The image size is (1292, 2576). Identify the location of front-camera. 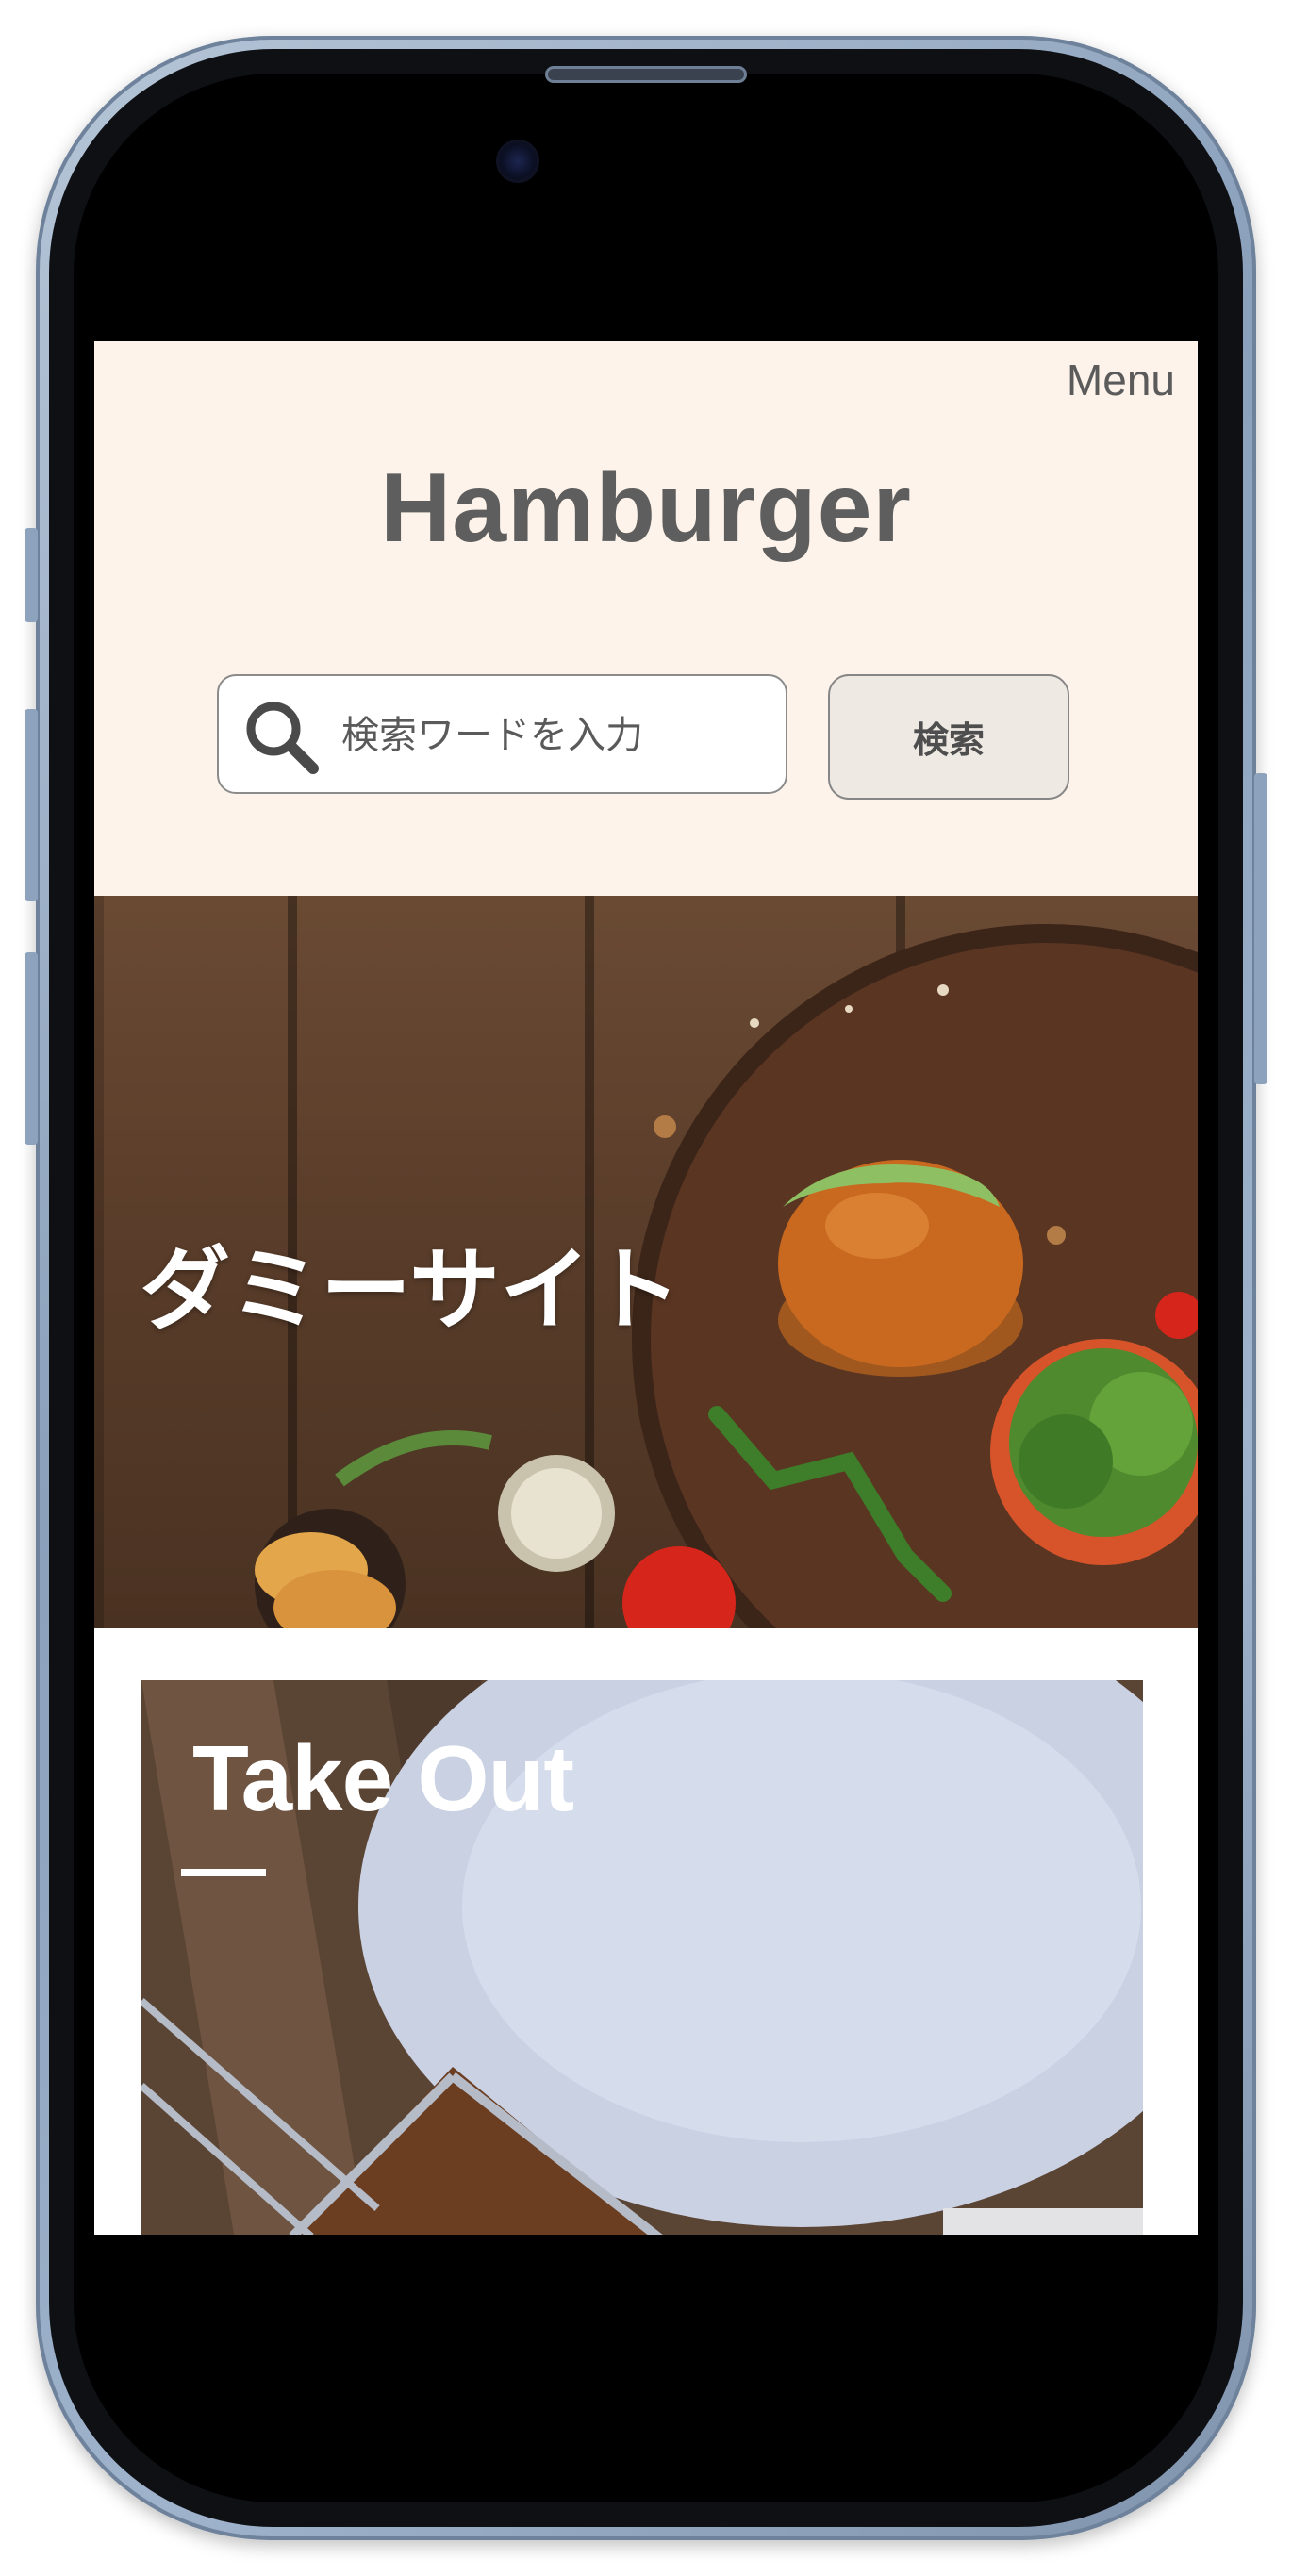
(517, 161).